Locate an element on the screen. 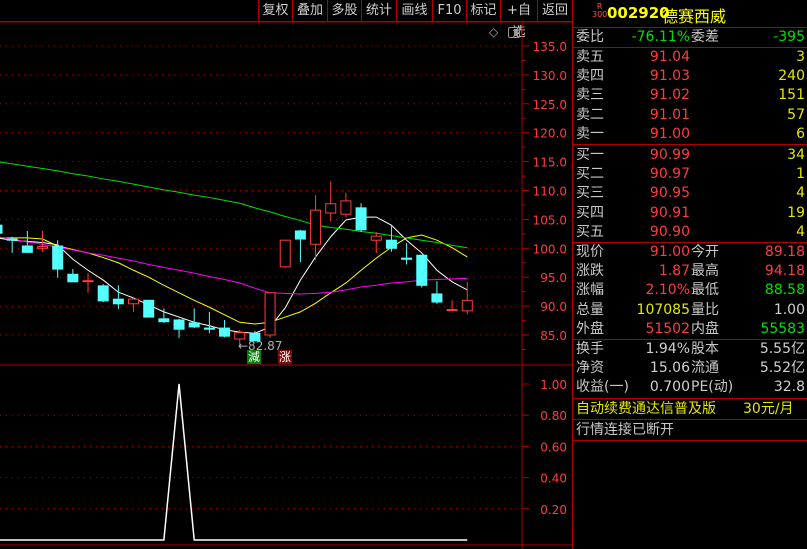  y-tick-label: 105.0 is located at coordinates (550, 220).